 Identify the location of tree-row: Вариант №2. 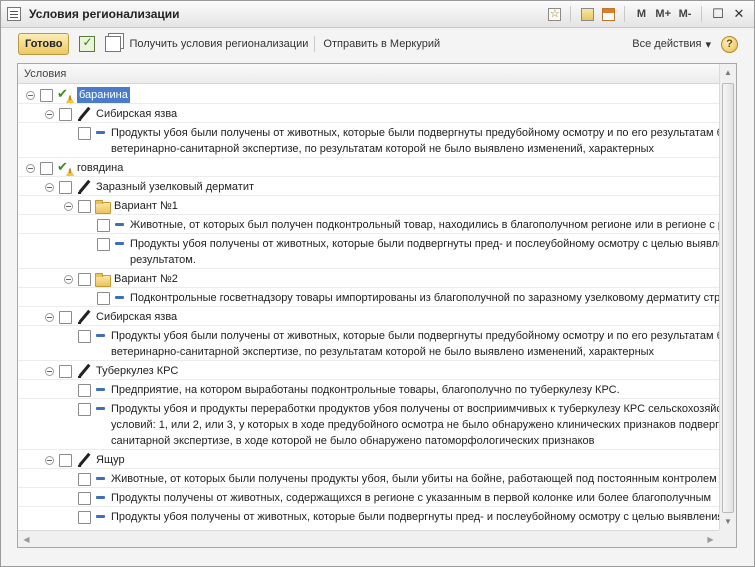
(368, 278).